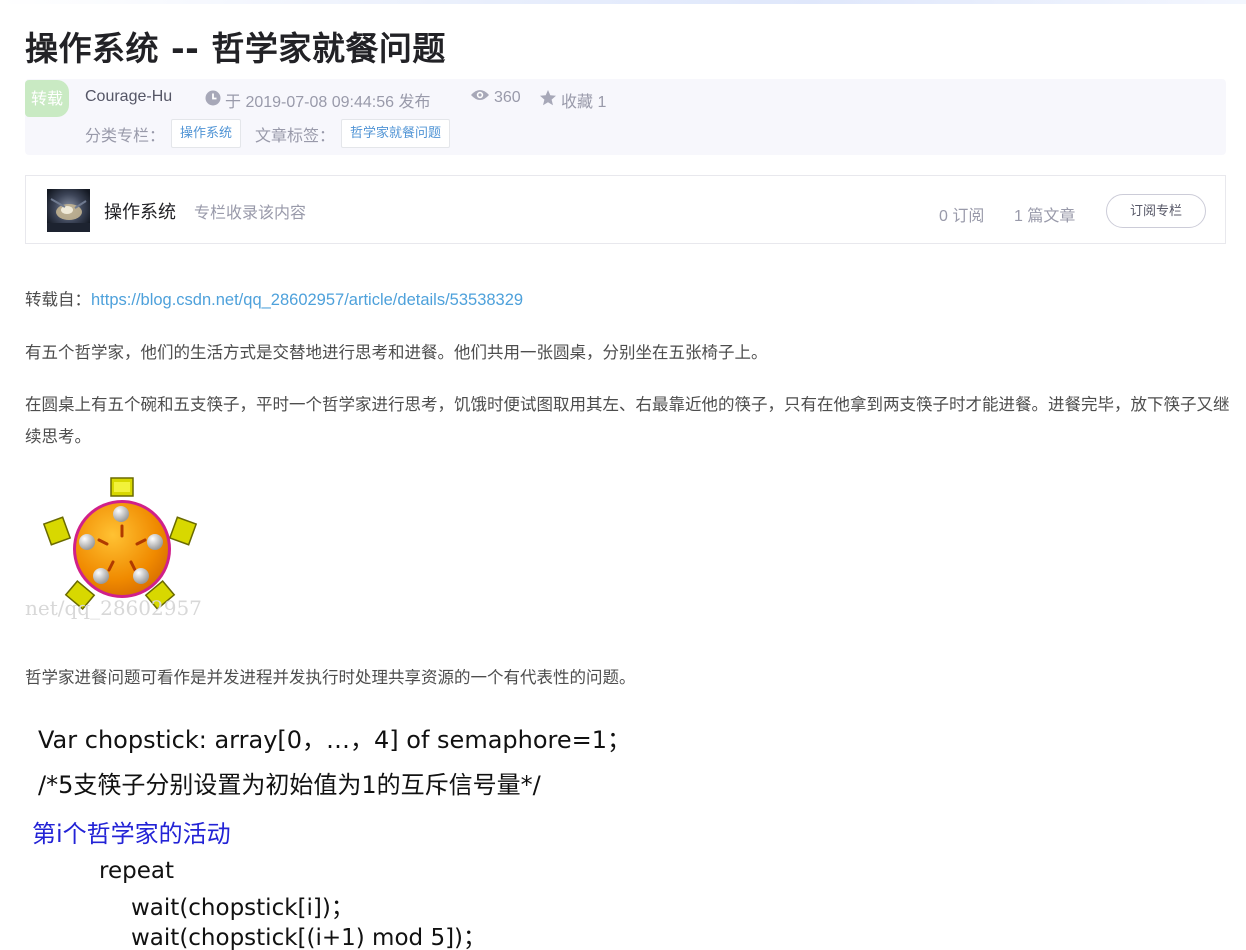  What do you see at coordinates (128, 97) in the screenshot?
I see `author-link: Courage-Hu` at bounding box center [128, 97].